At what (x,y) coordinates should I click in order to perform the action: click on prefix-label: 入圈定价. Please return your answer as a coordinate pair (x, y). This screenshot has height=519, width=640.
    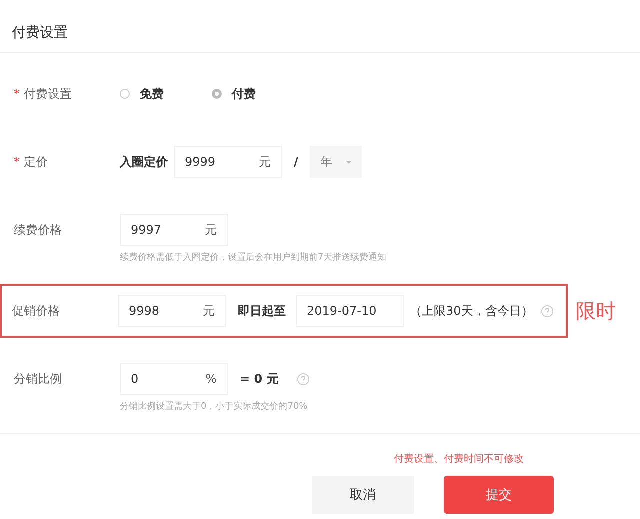
    Looking at the image, I should click on (144, 162).